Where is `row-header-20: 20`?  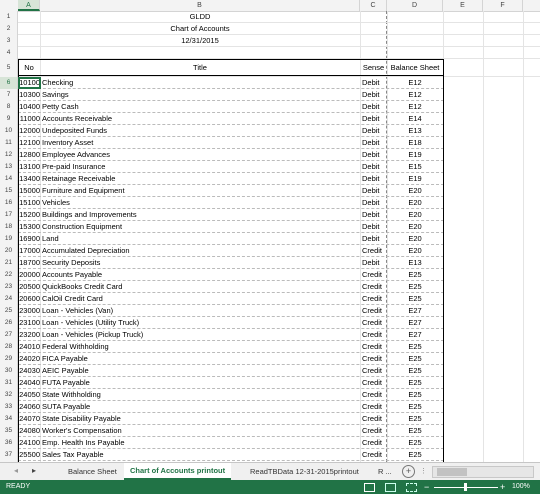
row-header-20: 20 is located at coordinates (8, 251).